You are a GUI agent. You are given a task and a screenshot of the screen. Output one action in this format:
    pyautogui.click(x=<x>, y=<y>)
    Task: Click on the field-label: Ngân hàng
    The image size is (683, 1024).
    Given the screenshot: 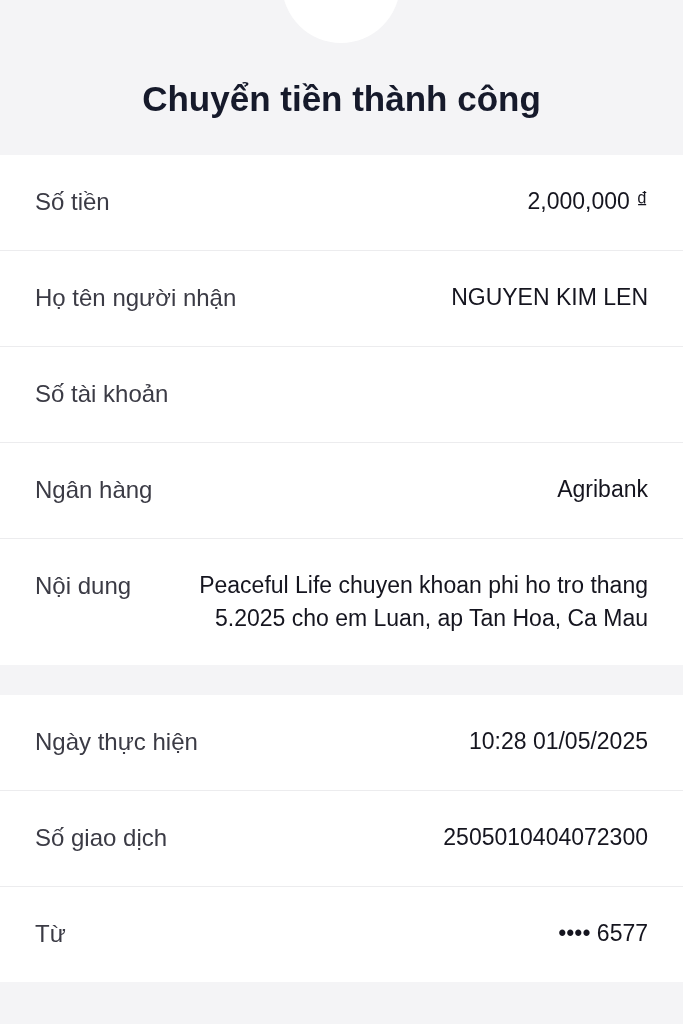 What is the action you would take?
    pyautogui.click(x=94, y=490)
    